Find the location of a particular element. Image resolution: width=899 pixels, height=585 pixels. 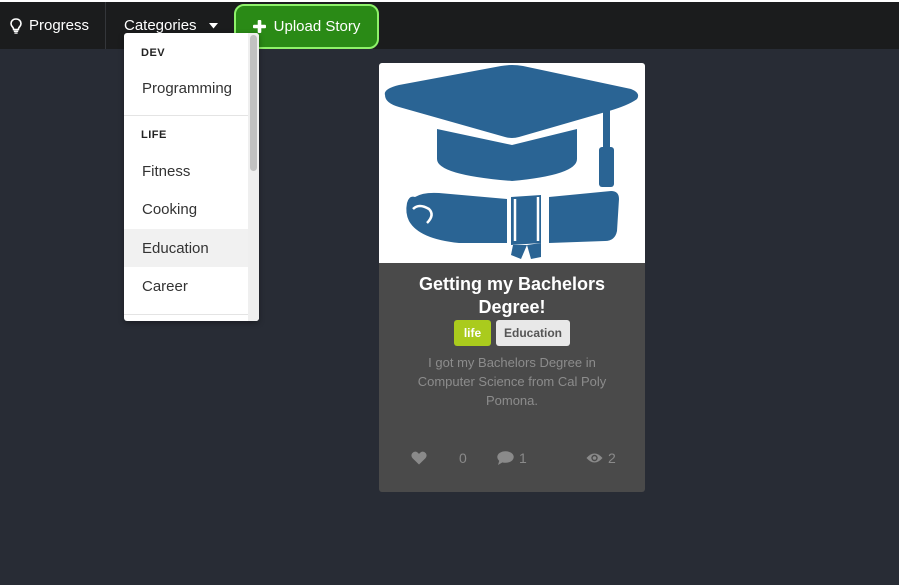

heart-icon is located at coordinates (419, 458).